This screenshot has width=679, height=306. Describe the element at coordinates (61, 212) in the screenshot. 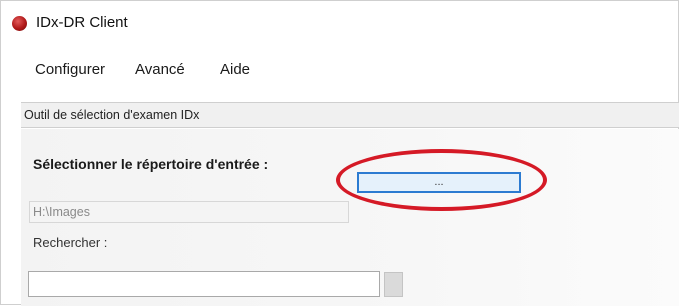

I see `input-directory-path: H:\Images` at that location.